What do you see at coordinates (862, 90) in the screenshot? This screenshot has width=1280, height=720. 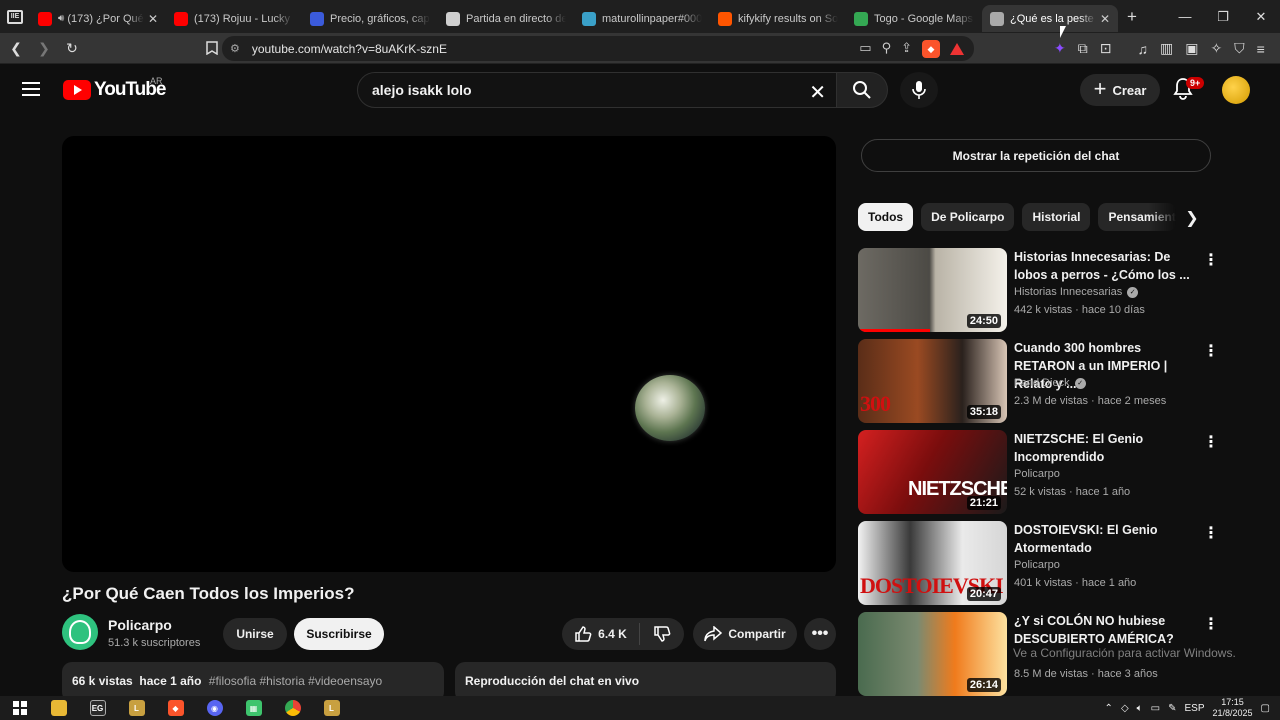 I see `search-button` at bounding box center [862, 90].